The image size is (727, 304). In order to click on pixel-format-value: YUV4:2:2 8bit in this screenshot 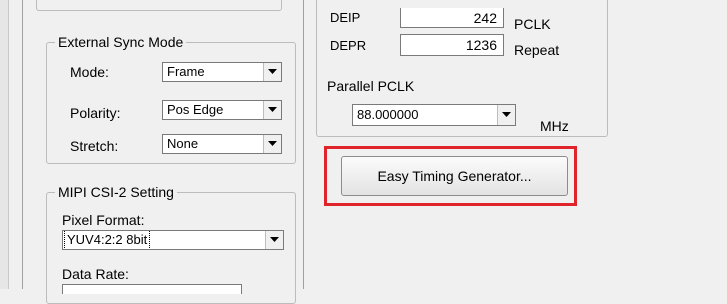, I will do `click(107, 240)`.